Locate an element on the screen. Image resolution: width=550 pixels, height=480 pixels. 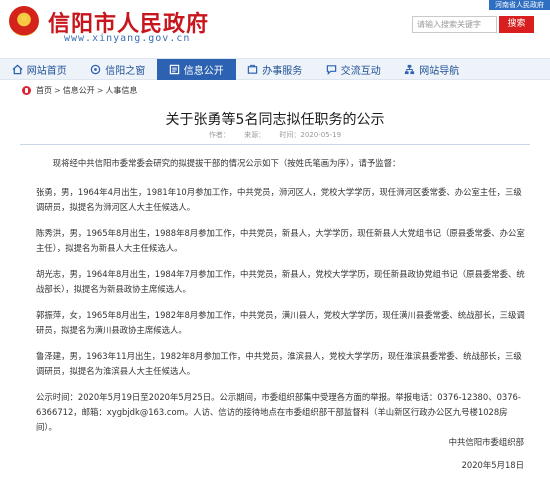
sign-date: 2020年5月18日 is located at coordinates (492, 465).